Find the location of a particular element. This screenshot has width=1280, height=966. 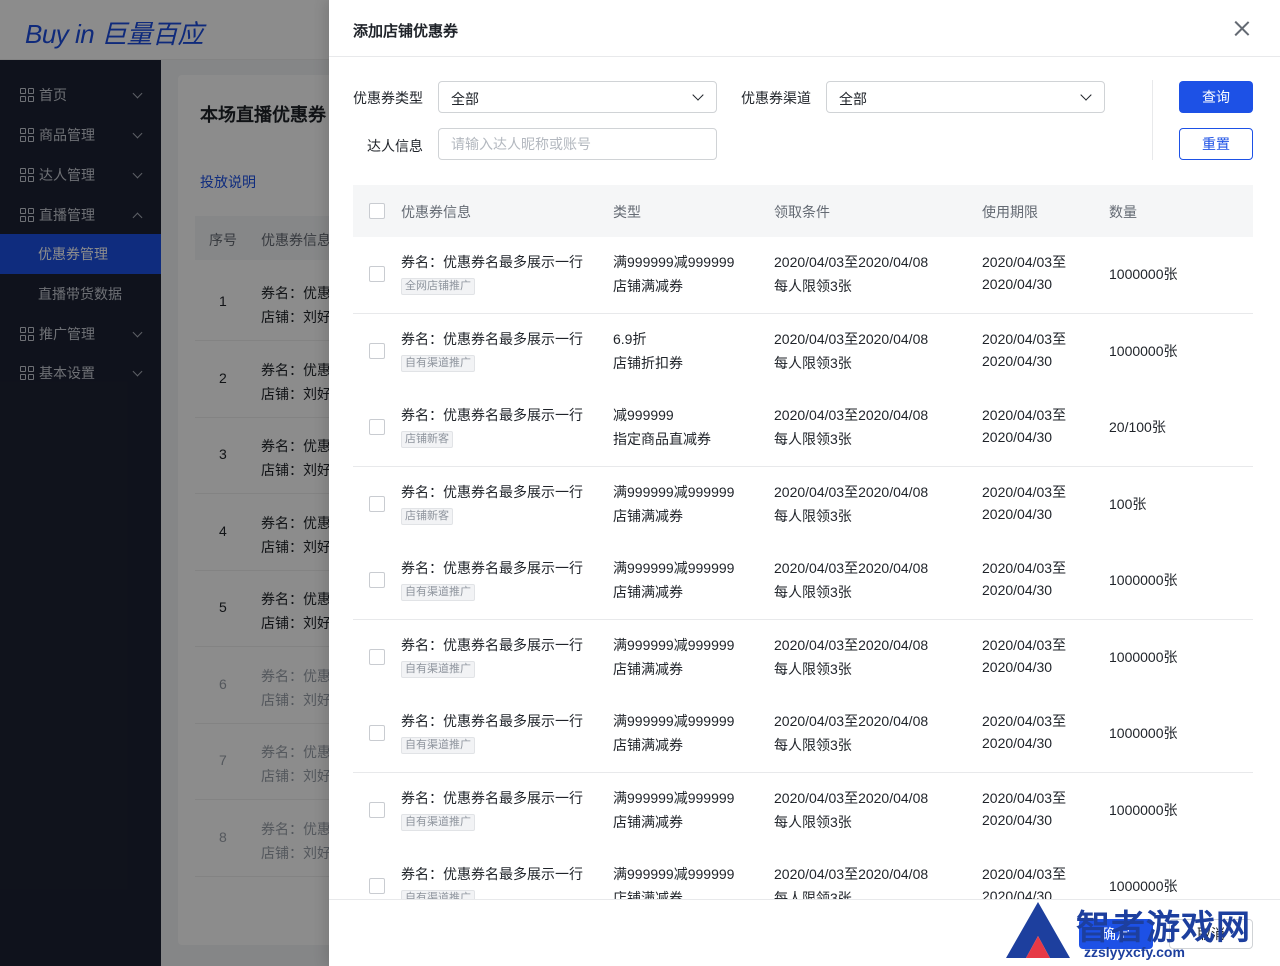

channel-tag: 店铺新客 is located at coordinates (427, 516).